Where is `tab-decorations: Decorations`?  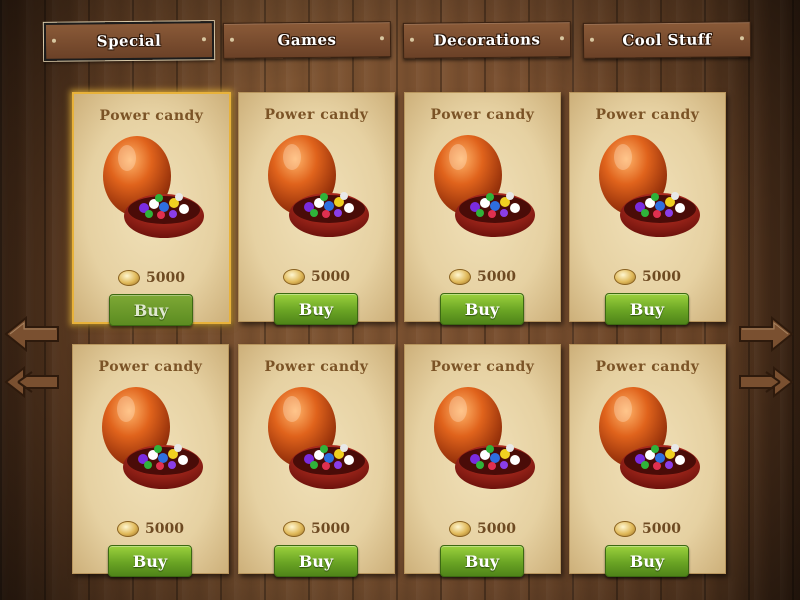
tab-decorations: Decorations is located at coordinates (487, 40).